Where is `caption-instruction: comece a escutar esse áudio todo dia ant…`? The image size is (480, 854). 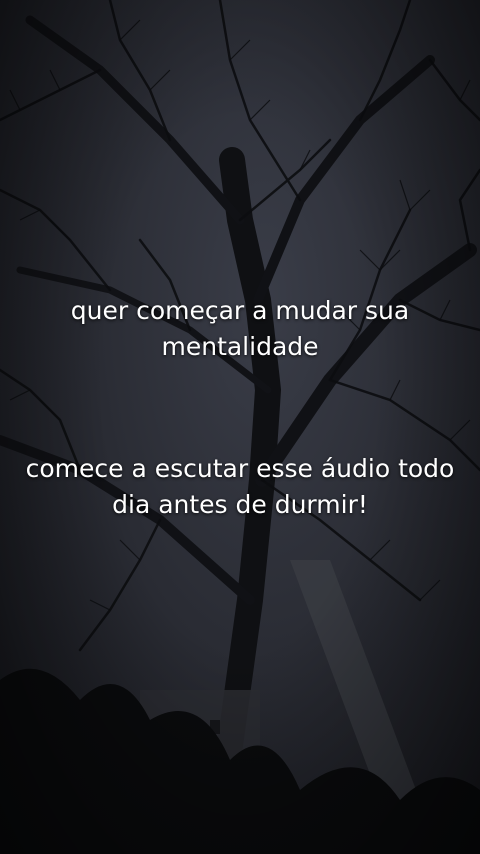 caption-instruction: comece a escutar esse áudio todo dia ant… is located at coordinates (240, 487).